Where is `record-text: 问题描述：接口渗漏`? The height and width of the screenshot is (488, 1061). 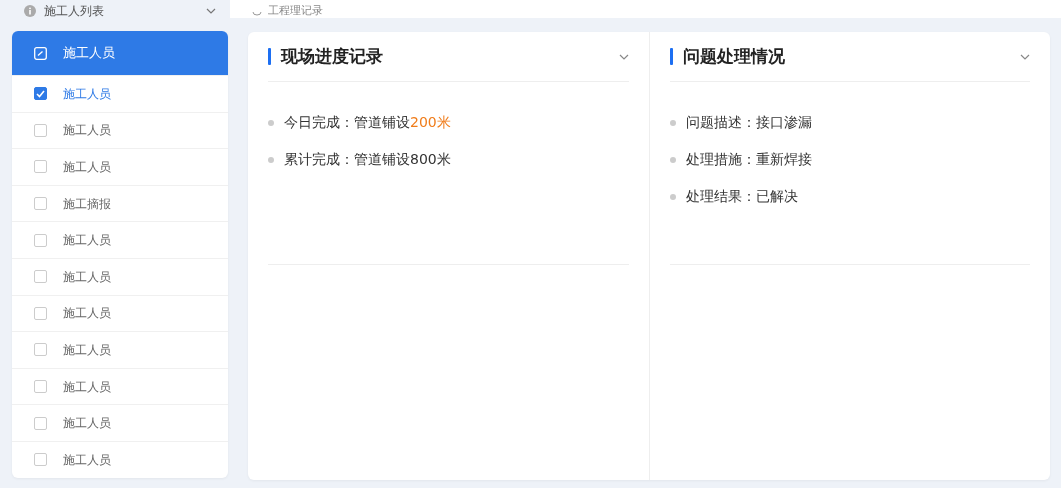
record-text: 问题描述：接口渗漏 is located at coordinates (748, 122).